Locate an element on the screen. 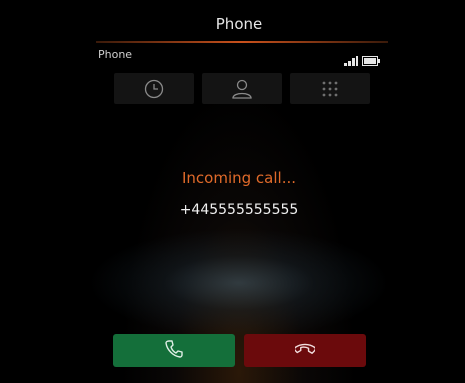  phone-accept-icon is located at coordinates (174, 351).